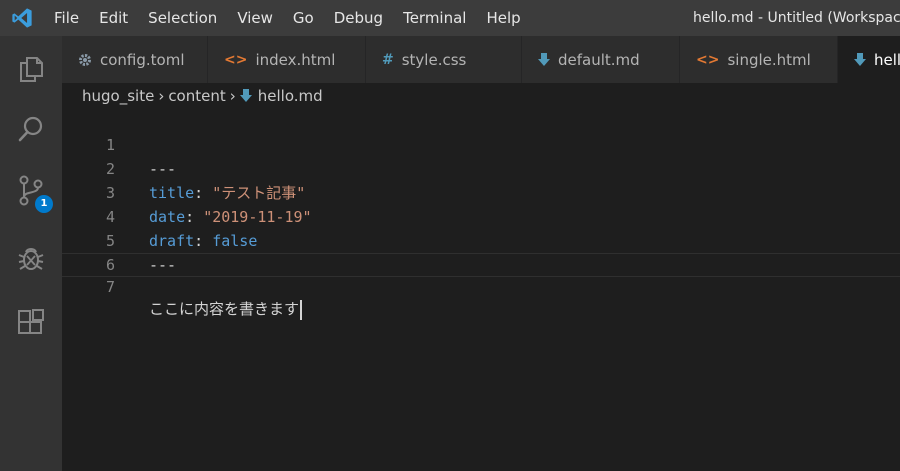 The image size is (900, 471). I want to click on tab-label: style.css, so click(434, 59).